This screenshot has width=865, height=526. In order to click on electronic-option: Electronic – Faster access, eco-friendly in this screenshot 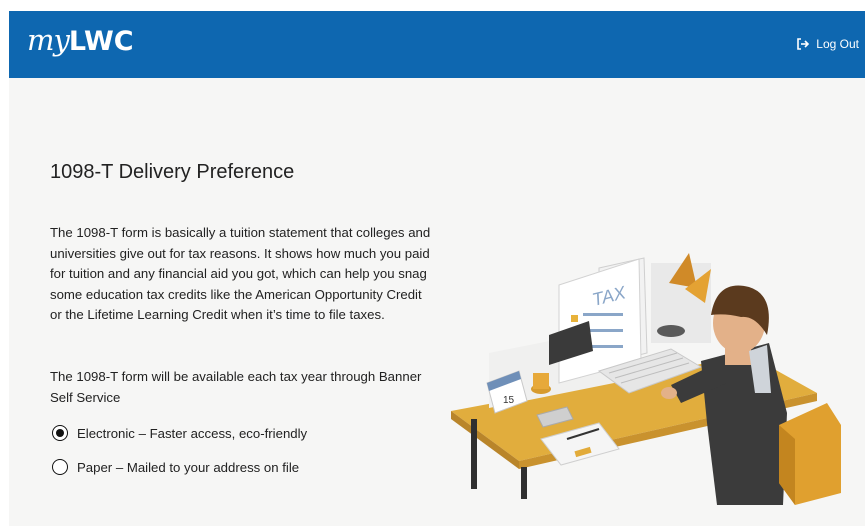, I will do `click(179, 433)`.